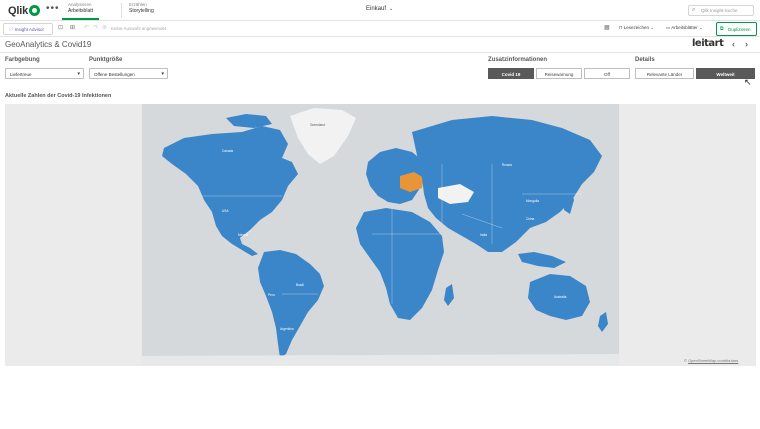 Image resolution: width=760 pixels, height=429 pixels. What do you see at coordinates (507, 165) in the screenshot?
I see `label-russia: Russia` at bounding box center [507, 165].